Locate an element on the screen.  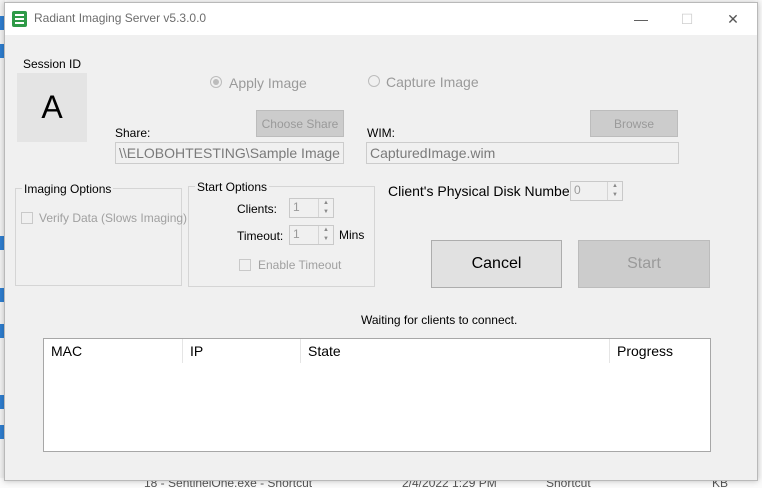
close-icon: ✕ is located at coordinates (733, 18).